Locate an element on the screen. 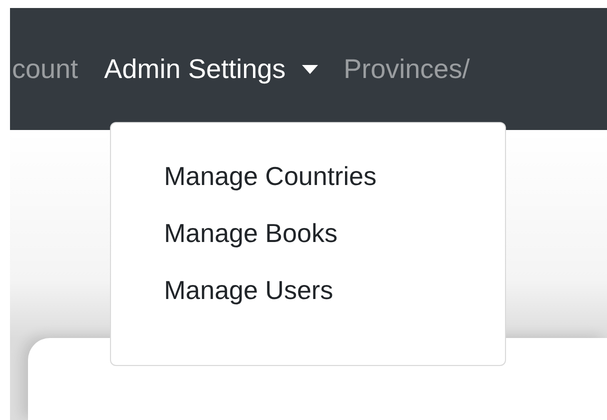  nav-link: count is located at coordinates (45, 69).